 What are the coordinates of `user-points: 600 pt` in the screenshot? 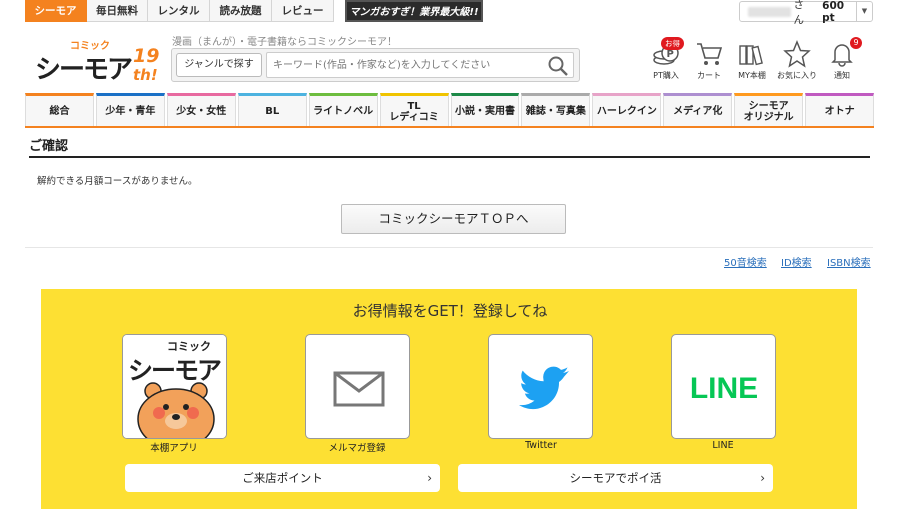 It's located at (833, 12).